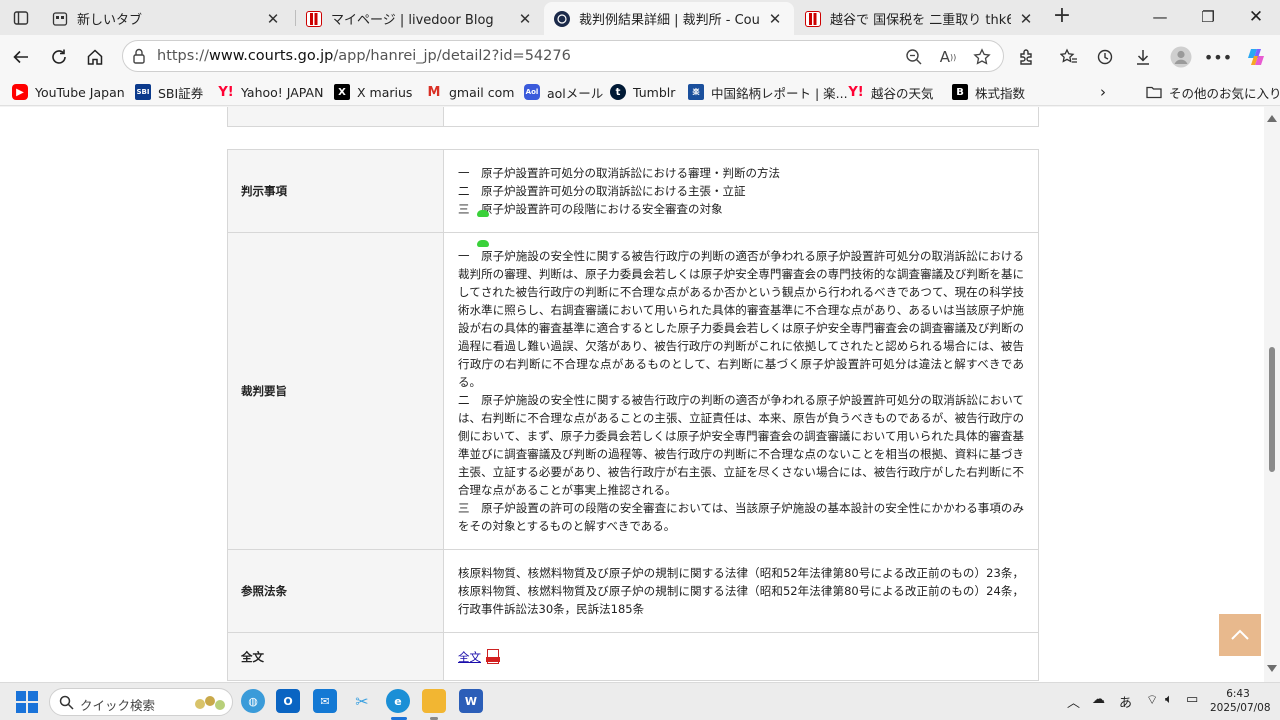 The height and width of the screenshot is (720, 1280). What do you see at coordinates (373, 92) in the screenshot?
I see `bookmark-x: XX marius` at bounding box center [373, 92].